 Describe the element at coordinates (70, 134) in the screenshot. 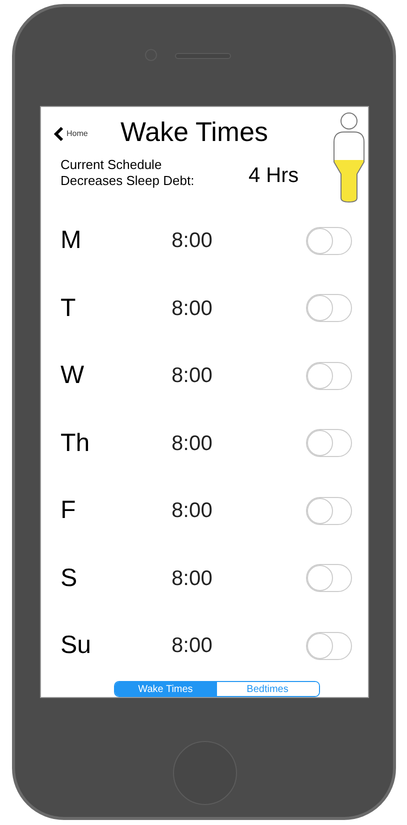

I see `back-button: Home` at that location.